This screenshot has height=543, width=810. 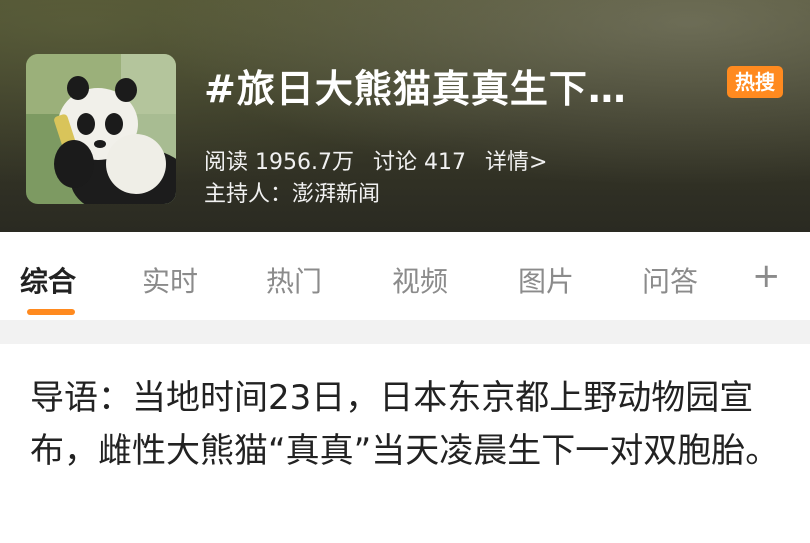 What do you see at coordinates (670, 280) in the screenshot?
I see `tab-qa: 问答` at bounding box center [670, 280].